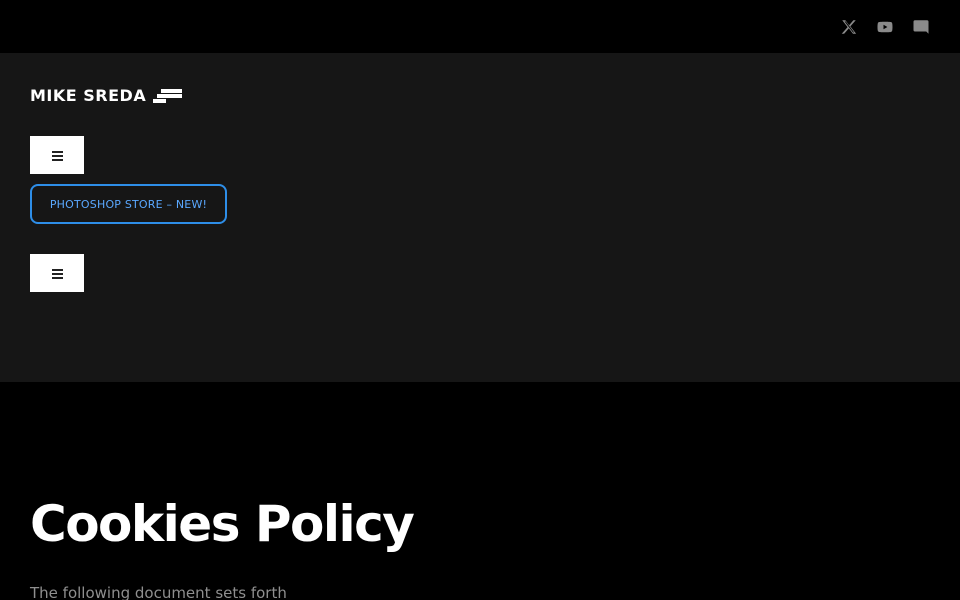  I want to click on page-title: Cookies Policy, so click(222, 524).